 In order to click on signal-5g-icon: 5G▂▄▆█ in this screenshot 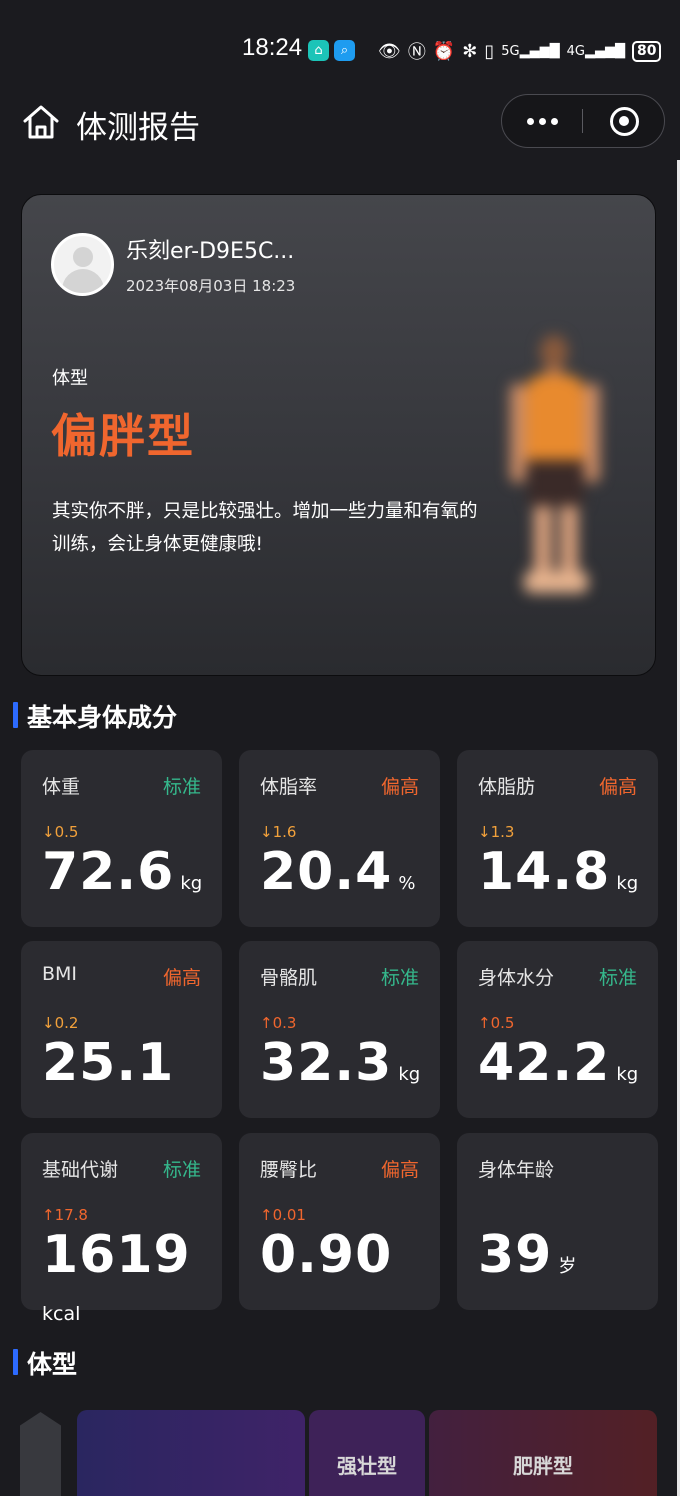, I will do `click(530, 51)`.